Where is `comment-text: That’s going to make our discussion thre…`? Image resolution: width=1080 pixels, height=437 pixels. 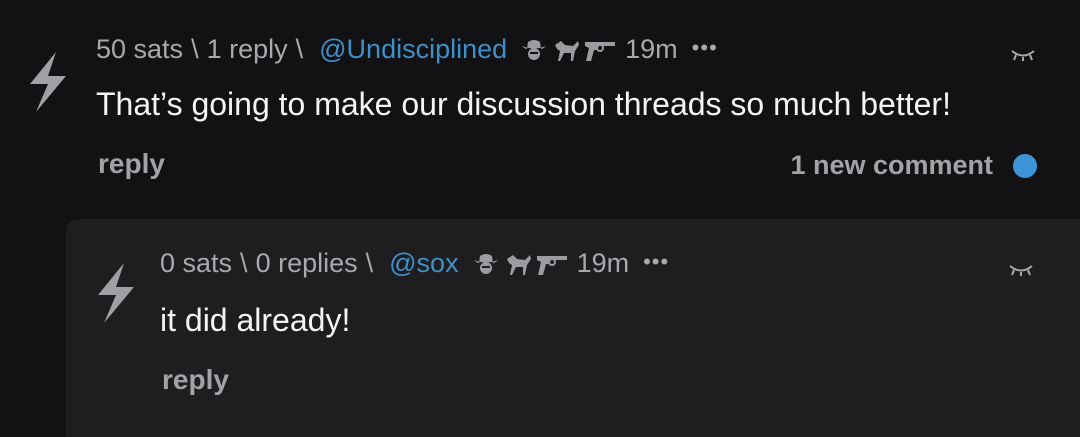 comment-text: That’s going to make our discussion thre… is located at coordinates (523, 104).